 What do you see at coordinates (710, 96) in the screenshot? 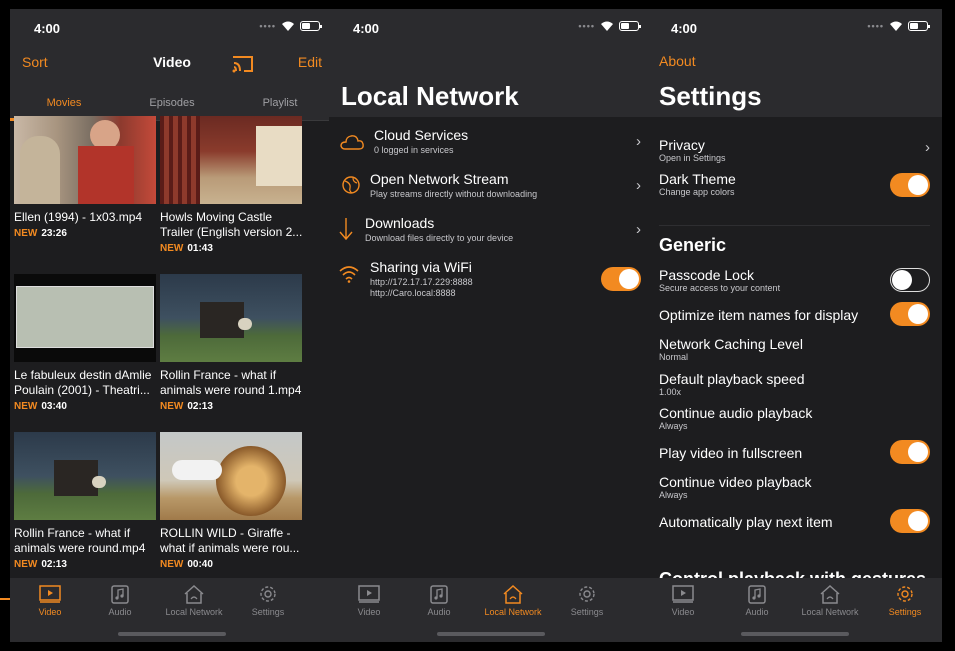
I see `page-title: Settings` at bounding box center [710, 96].